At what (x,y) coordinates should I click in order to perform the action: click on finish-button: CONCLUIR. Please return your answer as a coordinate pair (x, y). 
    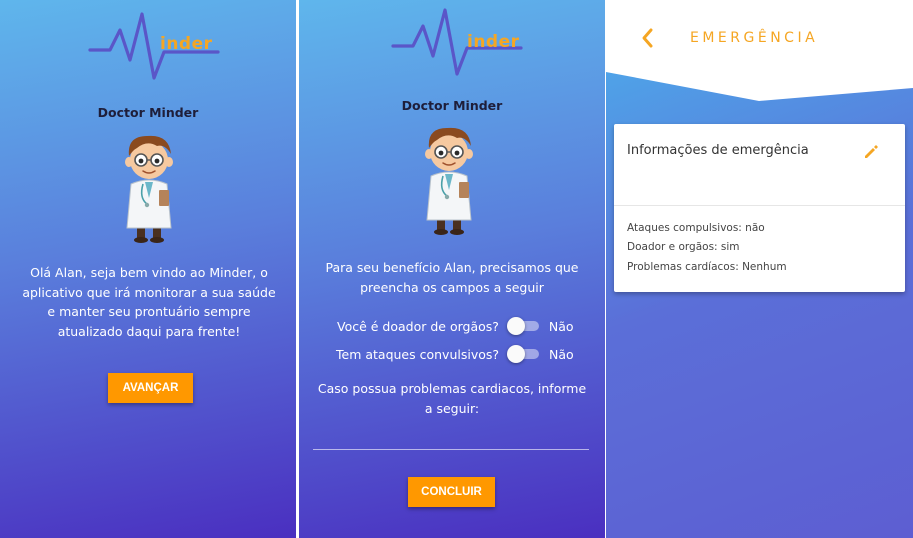
    Looking at the image, I should click on (451, 492).